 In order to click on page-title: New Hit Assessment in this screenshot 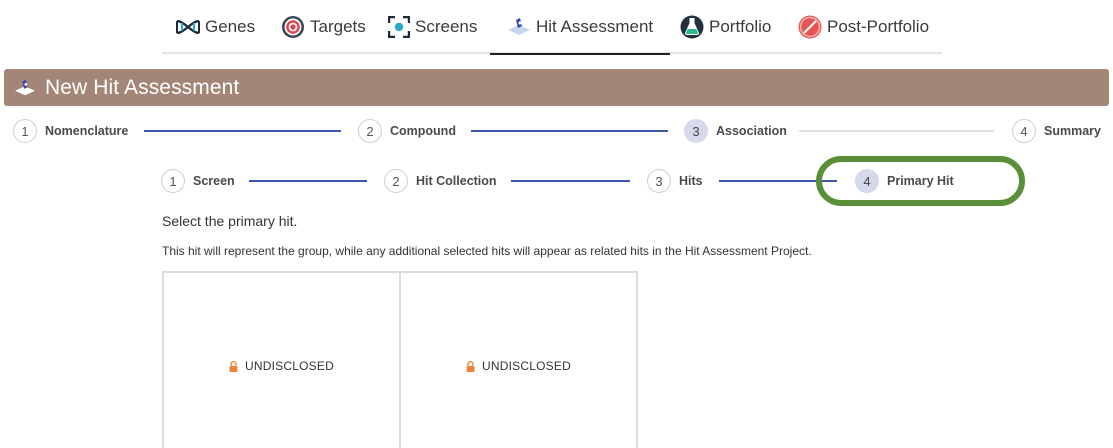, I will do `click(142, 87)`.